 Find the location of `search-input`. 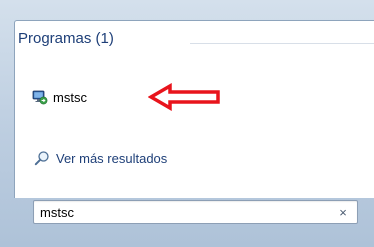

search-input is located at coordinates (174, 212).